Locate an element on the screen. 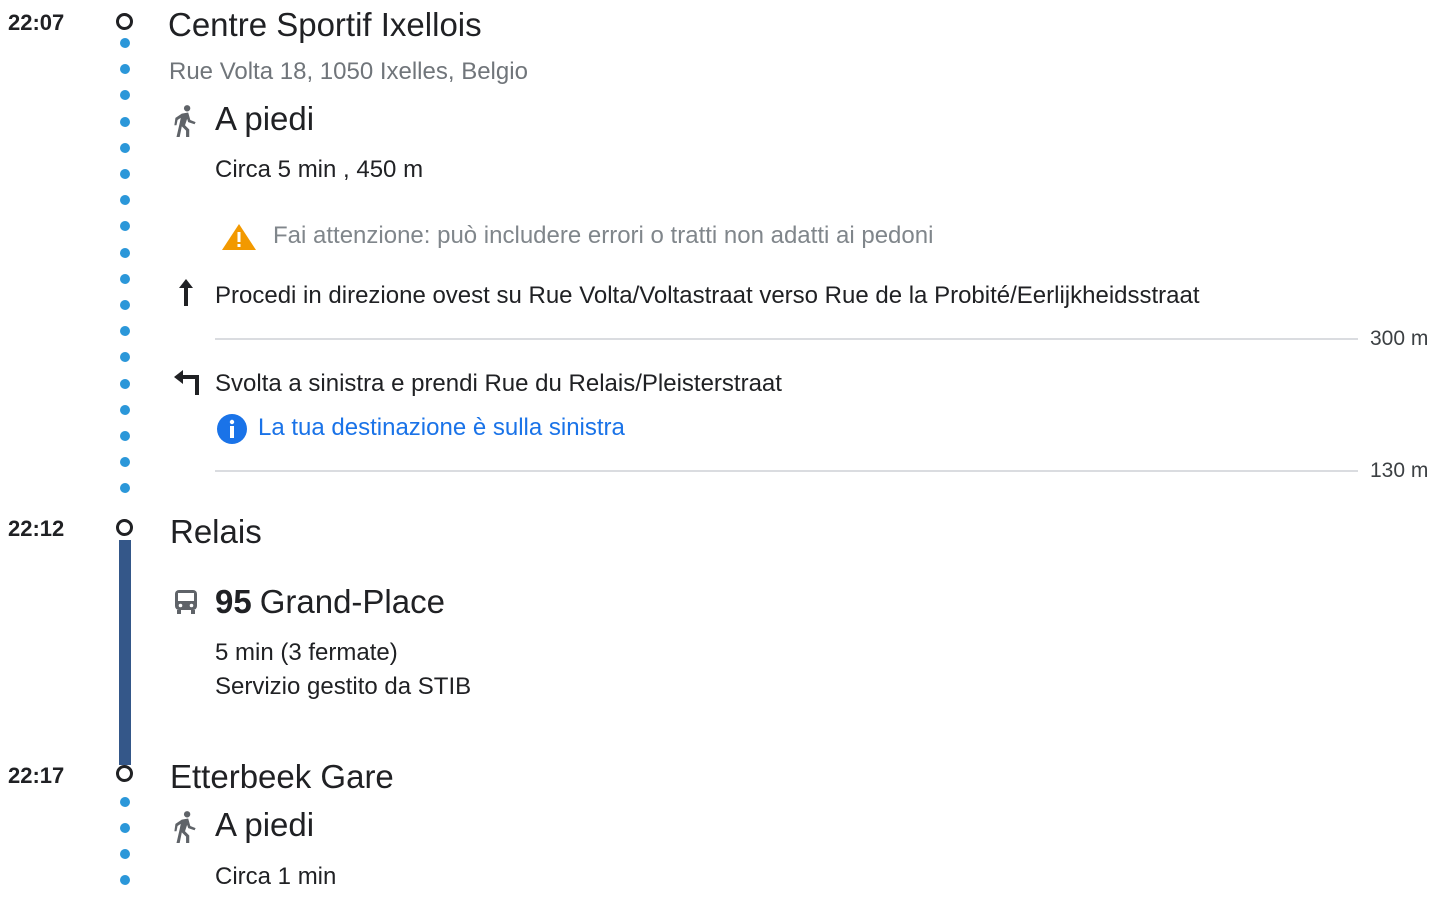 This screenshot has width=1454, height=908. stop-name: Centre Sportif Ixellois is located at coordinates (325, 25).